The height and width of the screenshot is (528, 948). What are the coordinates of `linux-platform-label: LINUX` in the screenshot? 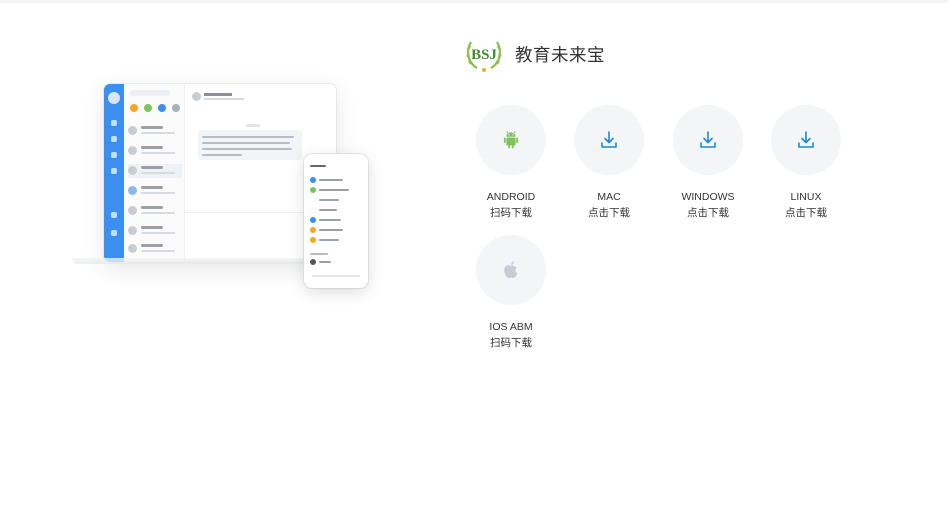 It's located at (806, 197).